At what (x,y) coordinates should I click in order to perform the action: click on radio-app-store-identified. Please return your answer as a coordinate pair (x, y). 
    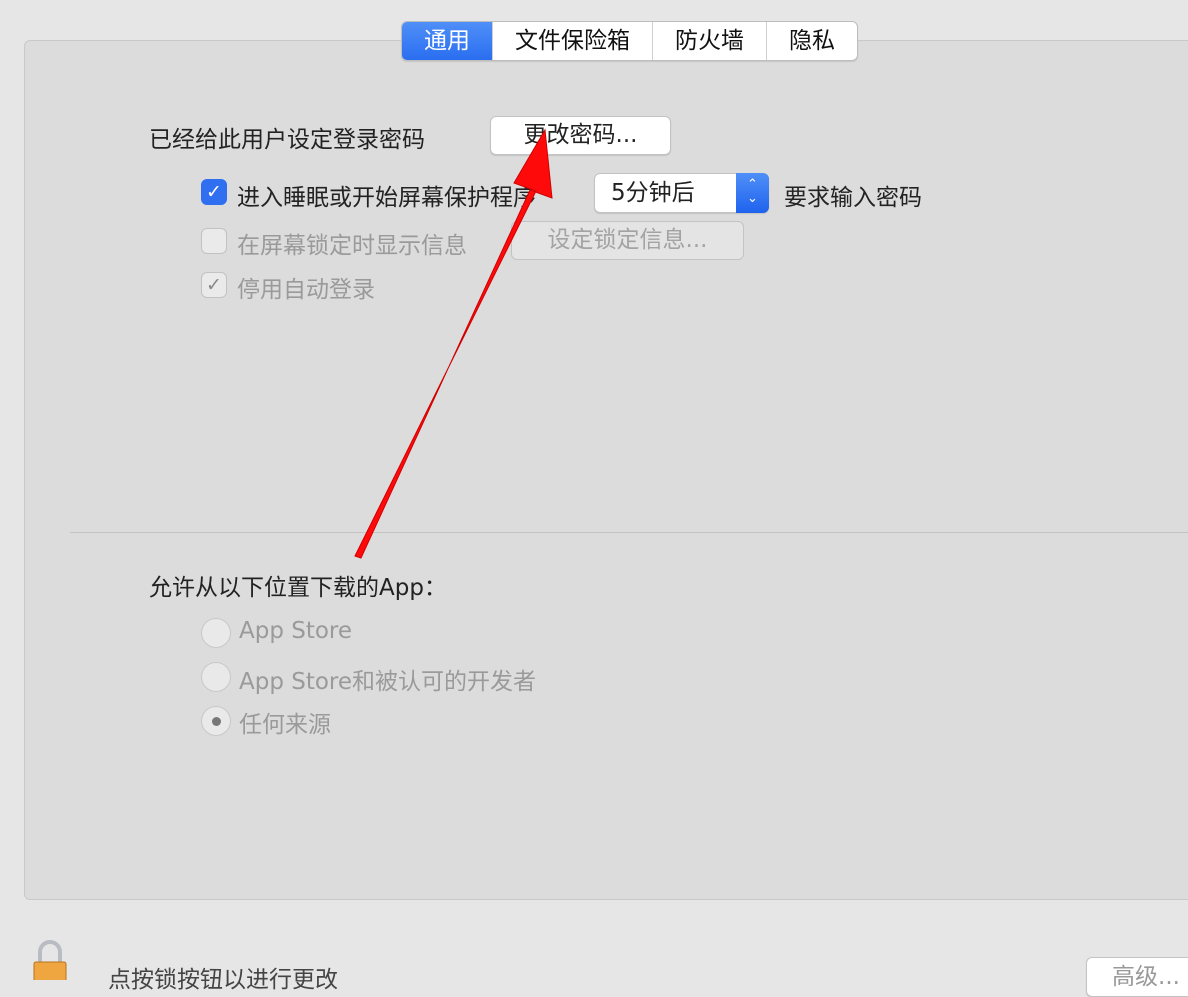
    Looking at the image, I should click on (216, 677).